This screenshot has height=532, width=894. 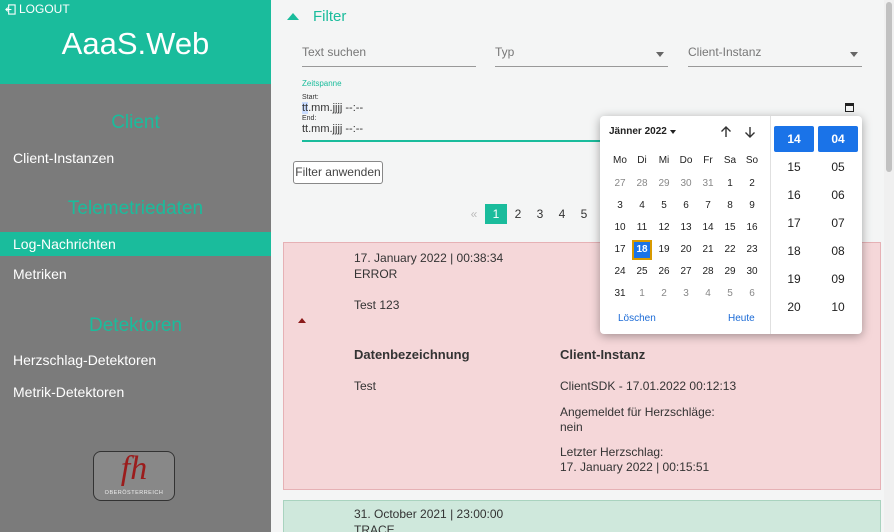 What do you see at coordinates (730, 160) in the screenshot?
I see `weekday-label: Sa` at bounding box center [730, 160].